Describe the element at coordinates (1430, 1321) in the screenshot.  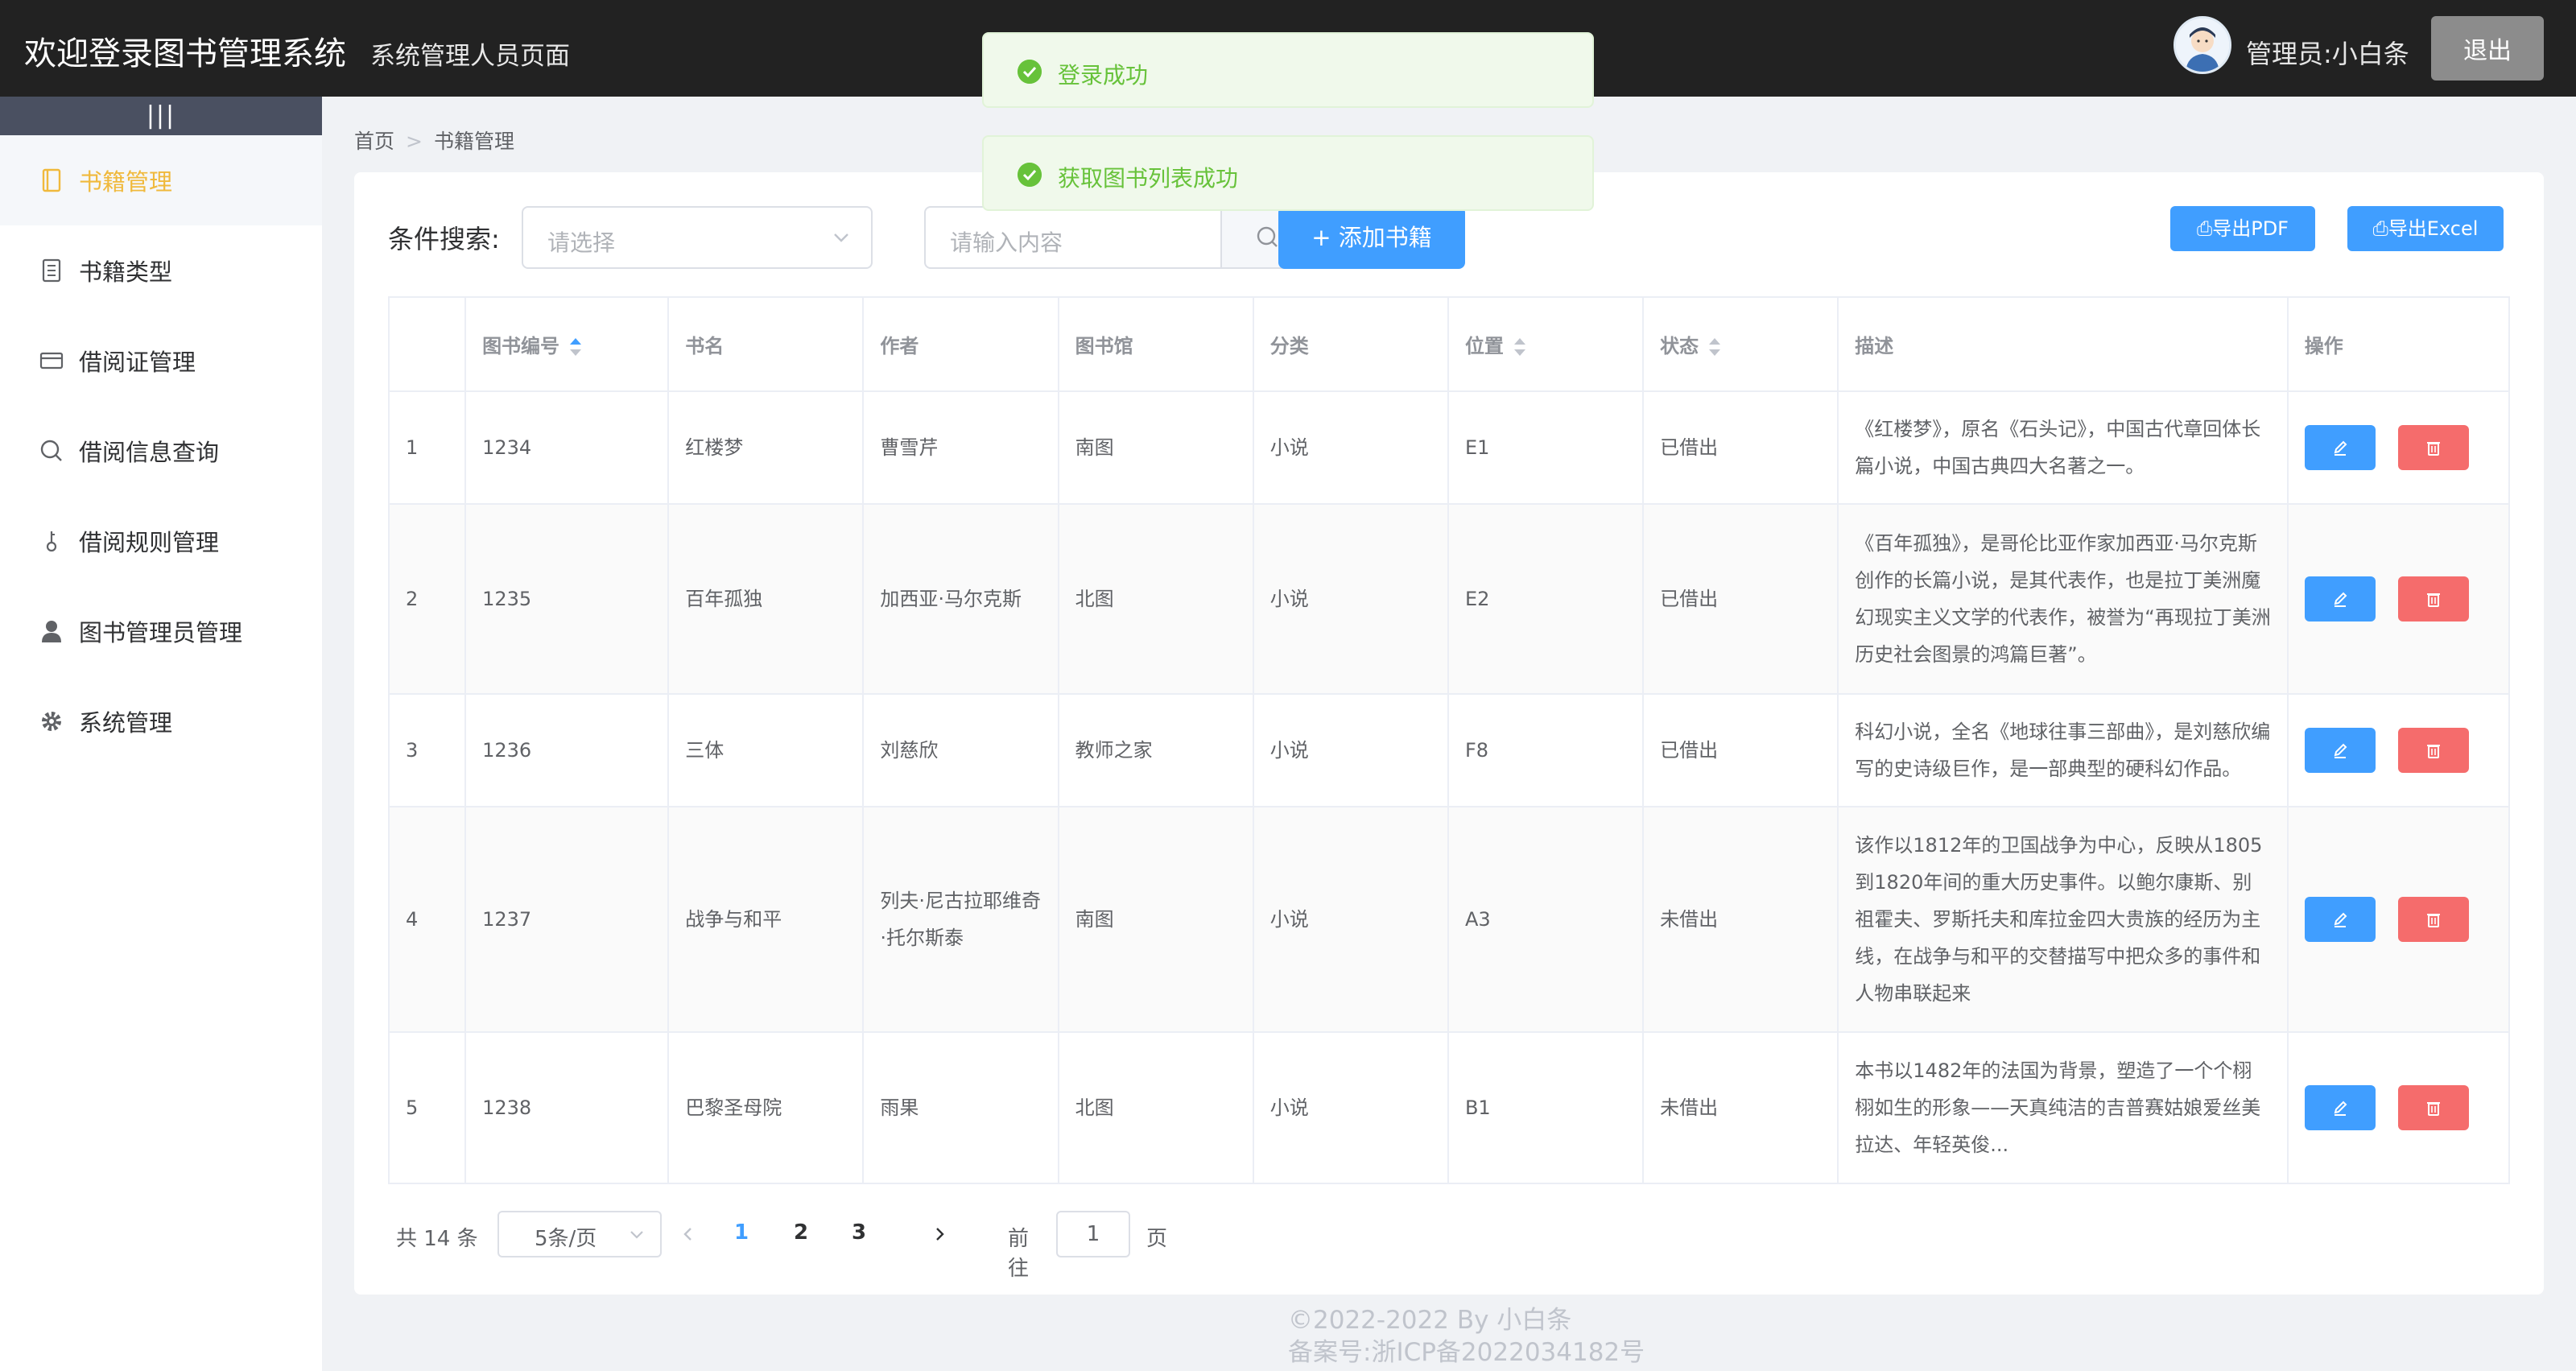
I see `footer-copyright: ©2022-2022 By 小白条` at that location.